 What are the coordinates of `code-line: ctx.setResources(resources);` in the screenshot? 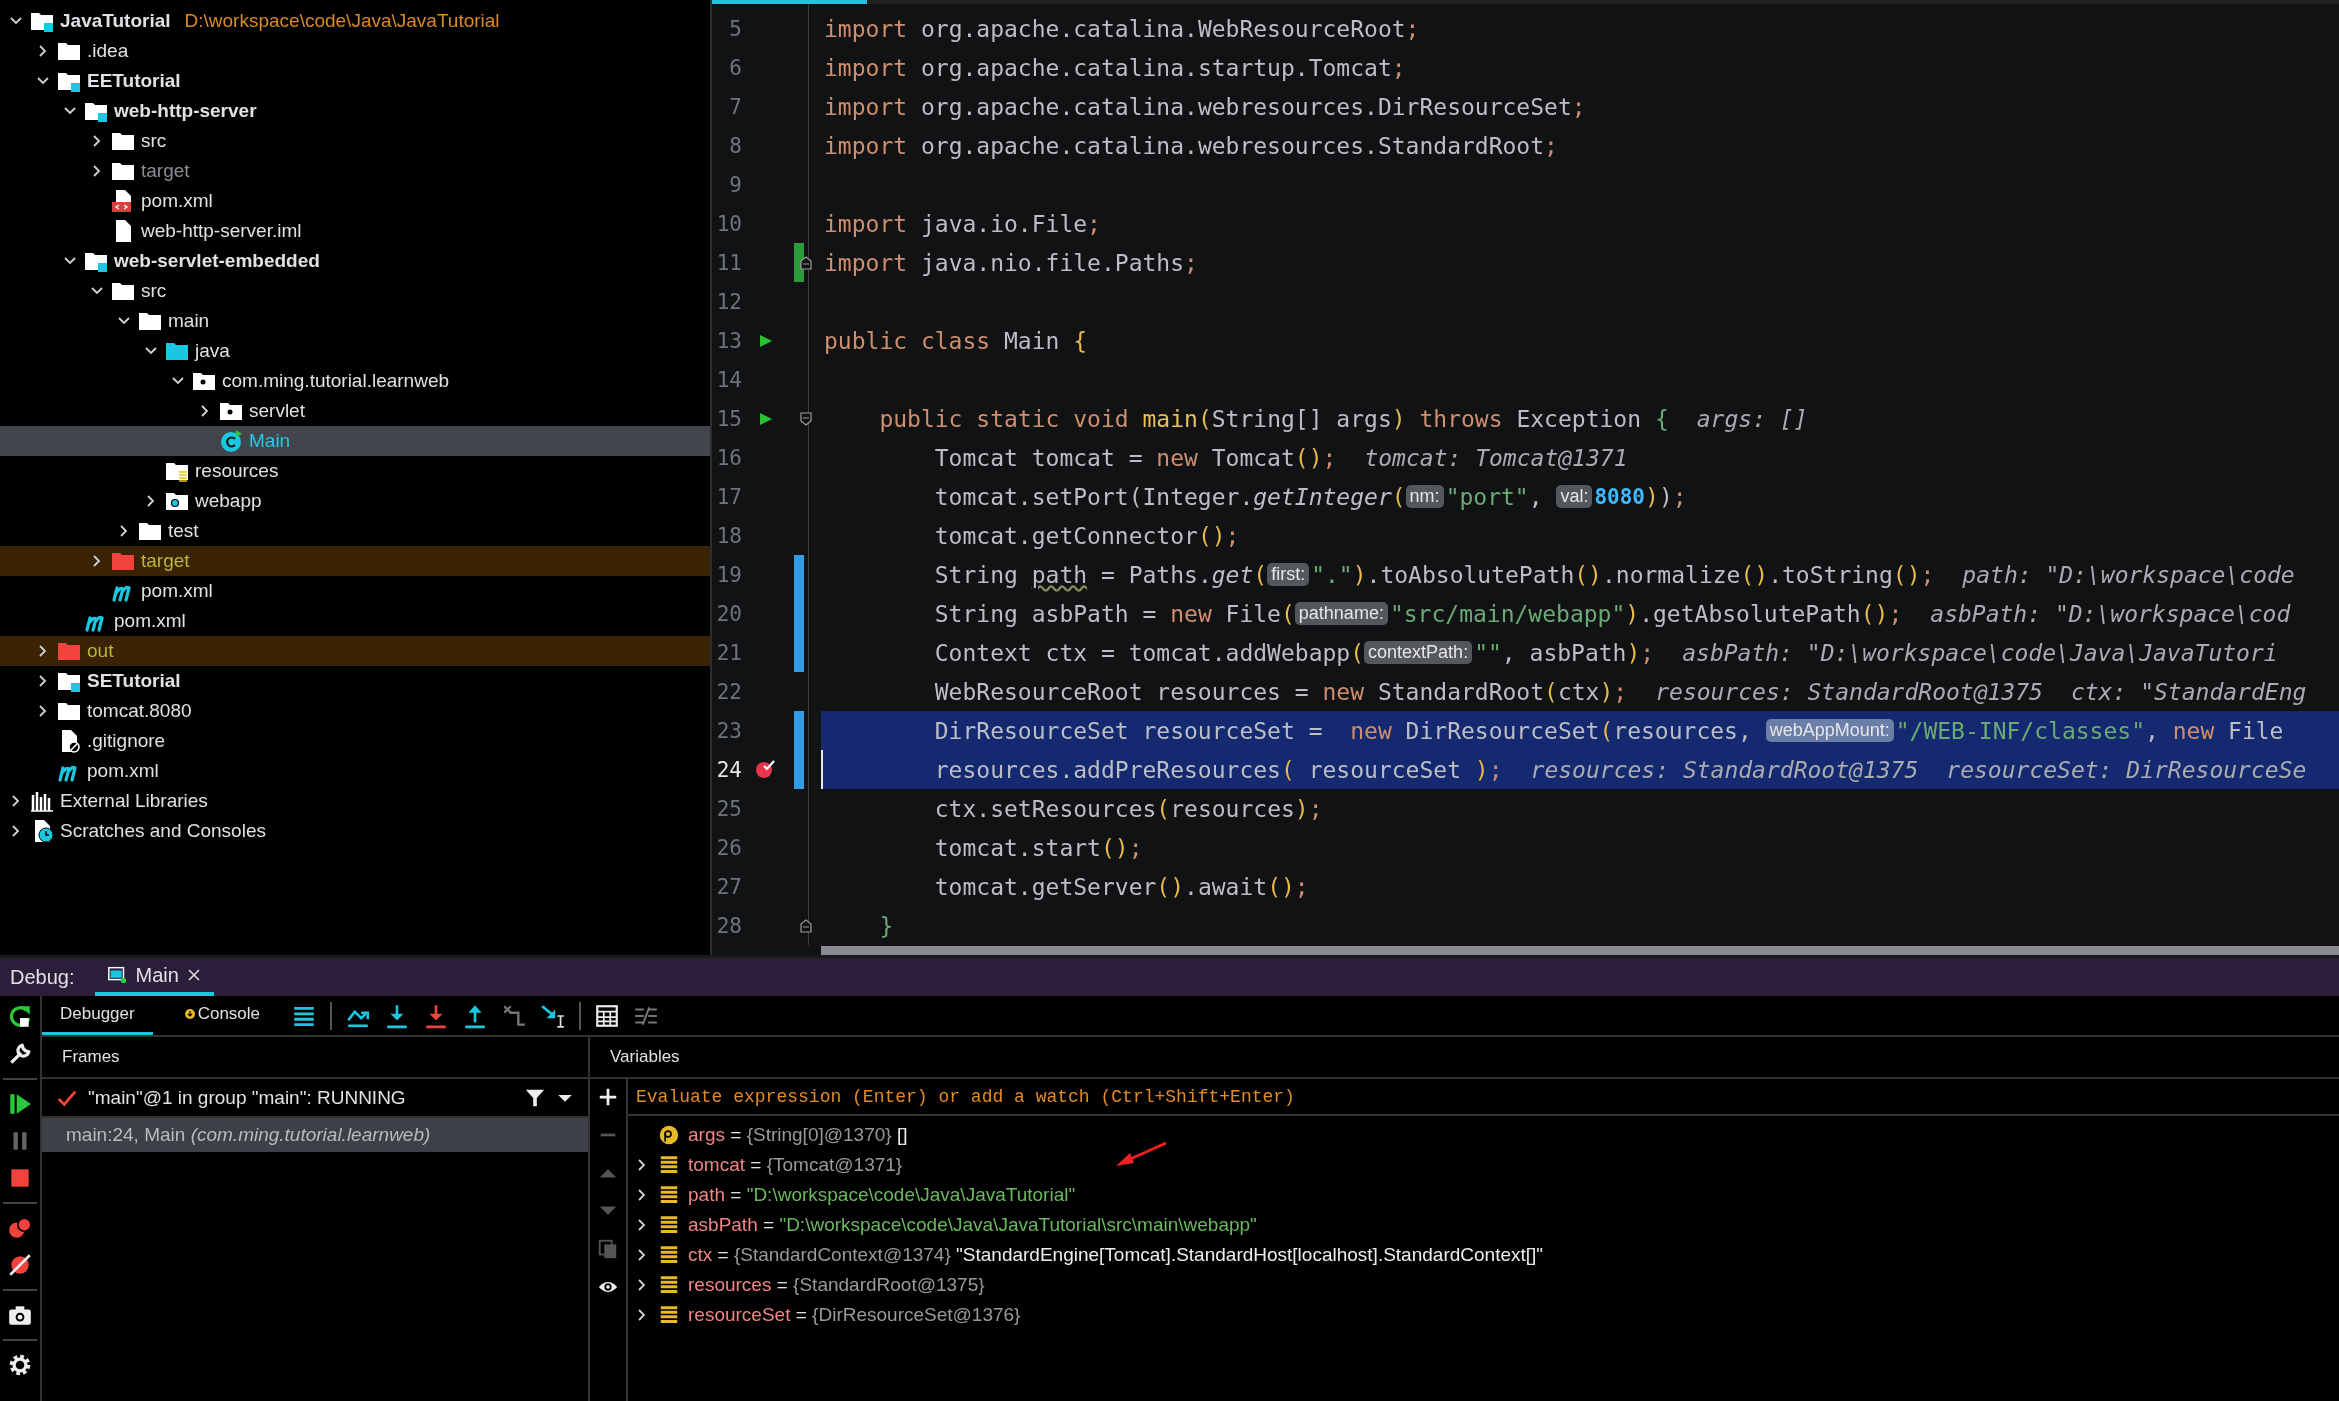 It's located at (1128, 809).